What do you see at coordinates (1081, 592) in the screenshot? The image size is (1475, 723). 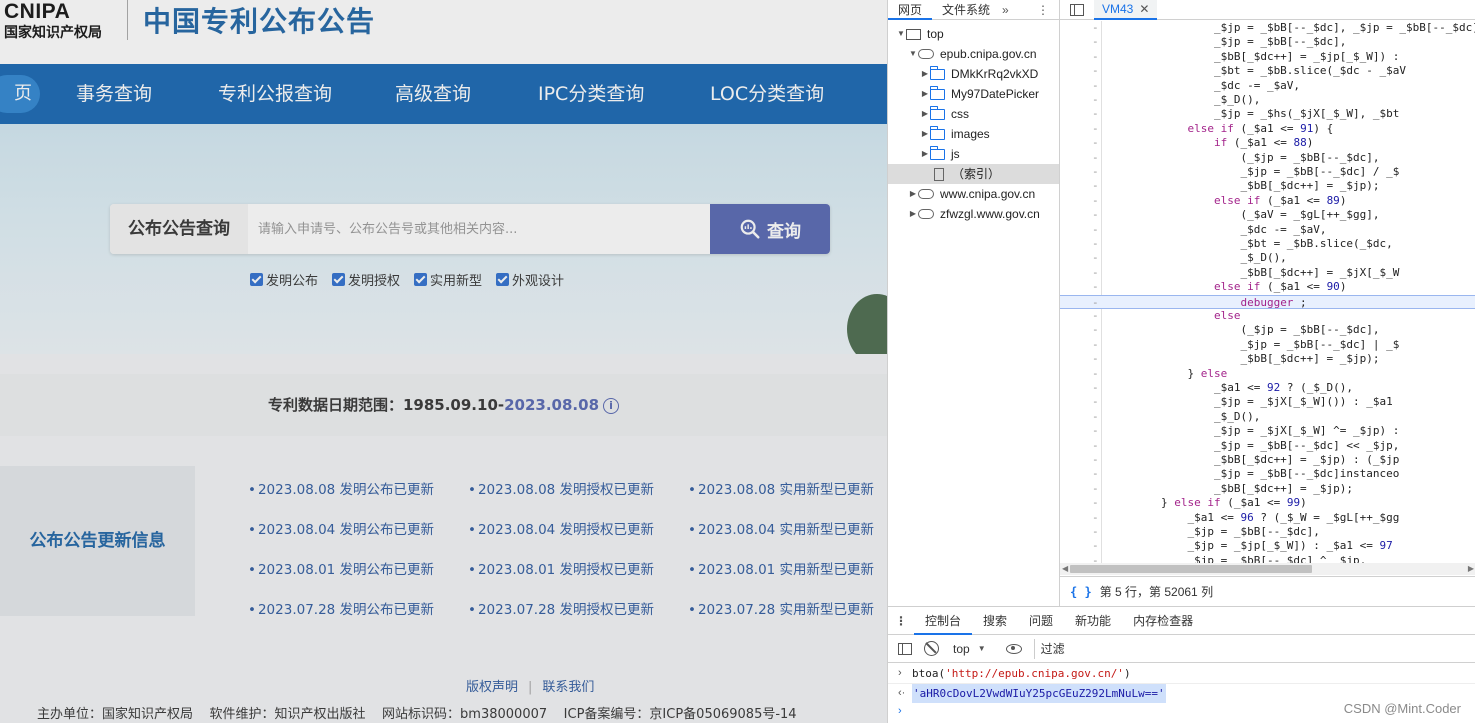 I see `pretty-print-icon: { }` at bounding box center [1081, 592].